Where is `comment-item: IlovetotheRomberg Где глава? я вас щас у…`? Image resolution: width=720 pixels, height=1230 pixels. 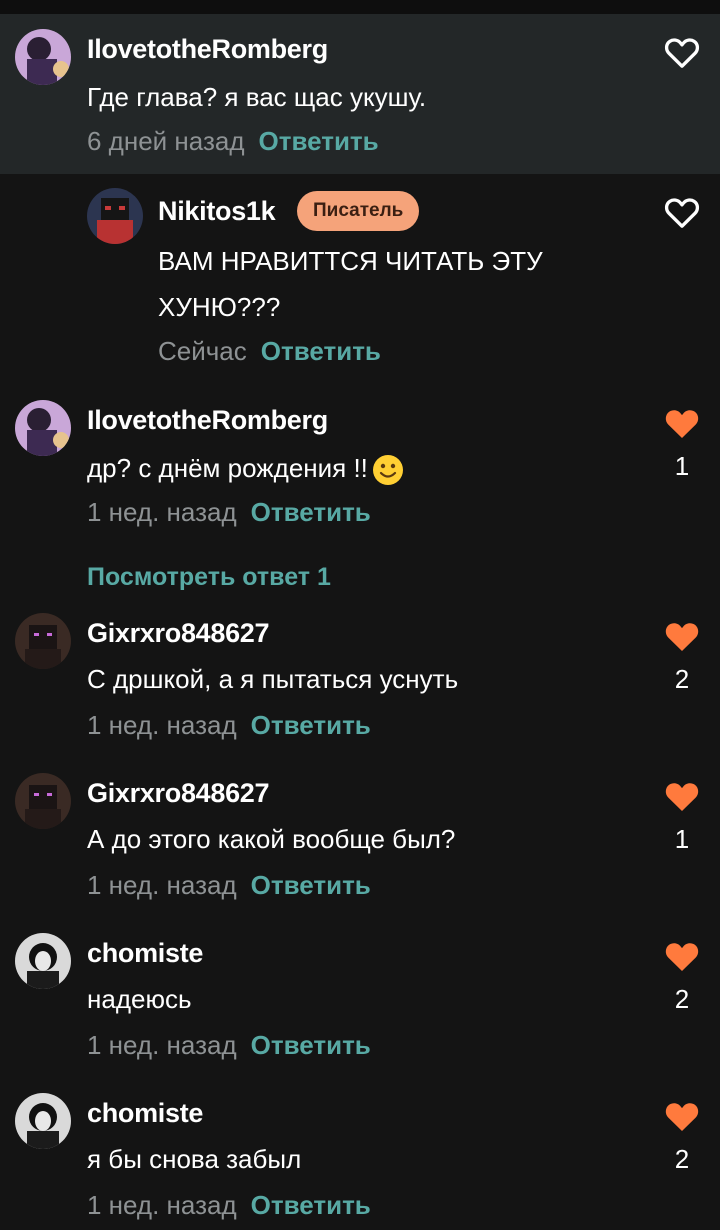
comment-item: IlovetotheRomberg Где глава? я вас щас у… is located at coordinates (360, 94).